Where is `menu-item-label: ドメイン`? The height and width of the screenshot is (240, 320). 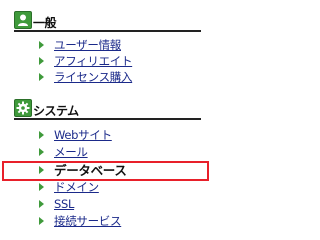 menu-item-label: ドメイン is located at coordinates (76, 187).